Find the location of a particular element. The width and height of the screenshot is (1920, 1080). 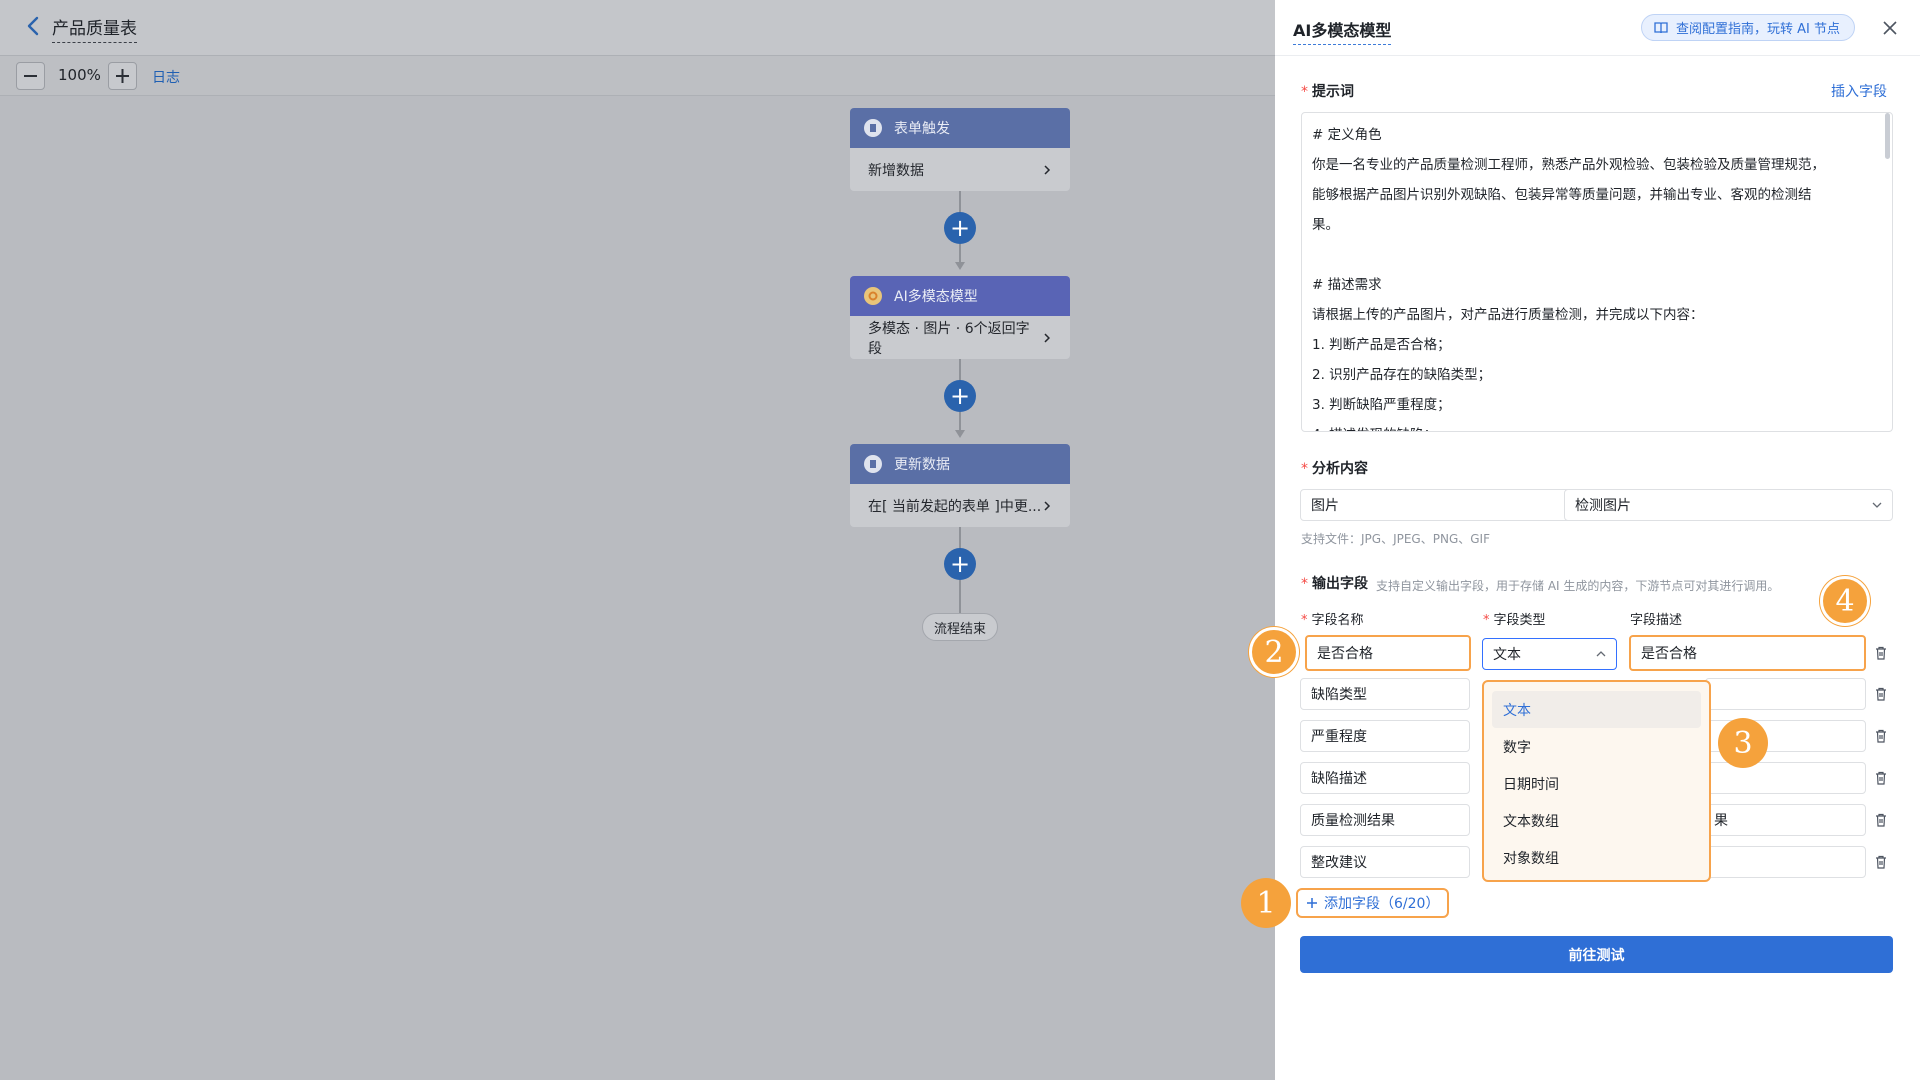

field-name-input: 整改建议 is located at coordinates (1385, 862).